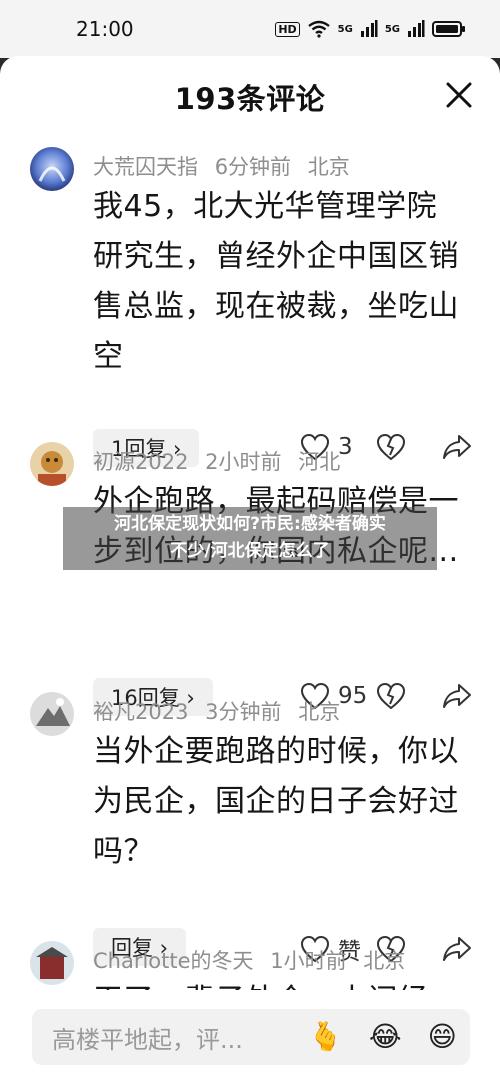 The width and height of the screenshot is (500, 1076). What do you see at coordinates (250, 538) in the screenshot?
I see `overlay-headline: 河北保定现状如何?市民:感染者确实 不少/河北保定怎么了` at bounding box center [250, 538].